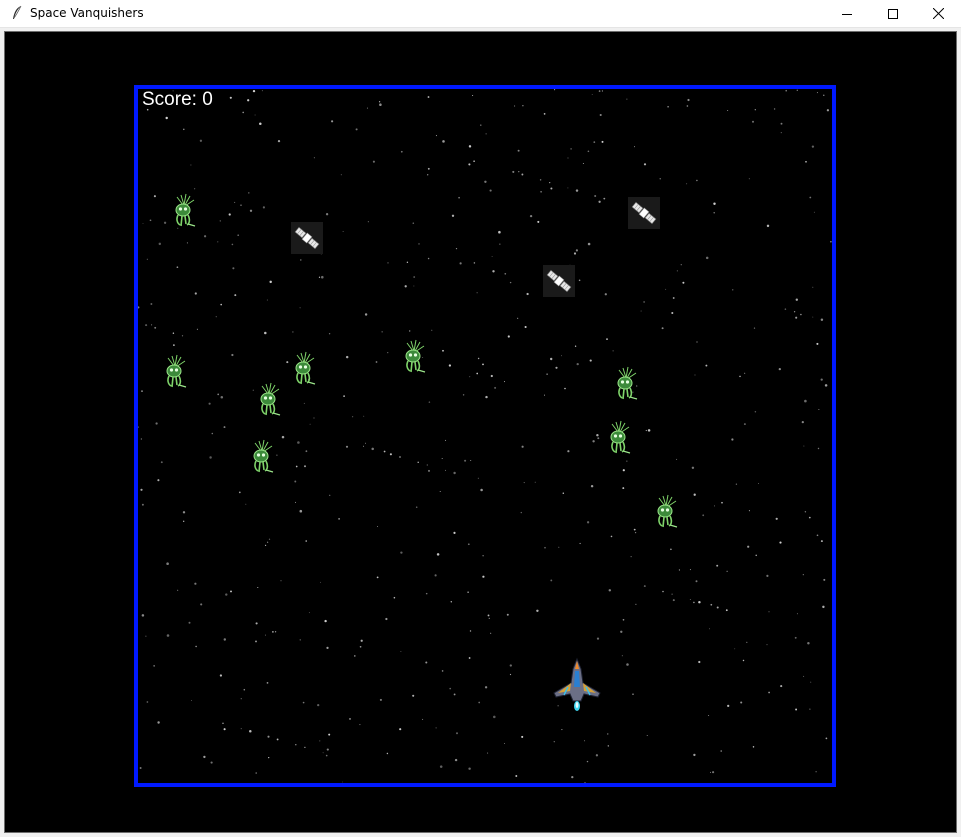  What do you see at coordinates (577, 689) in the screenshot?
I see `player-spaceship` at bounding box center [577, 689].